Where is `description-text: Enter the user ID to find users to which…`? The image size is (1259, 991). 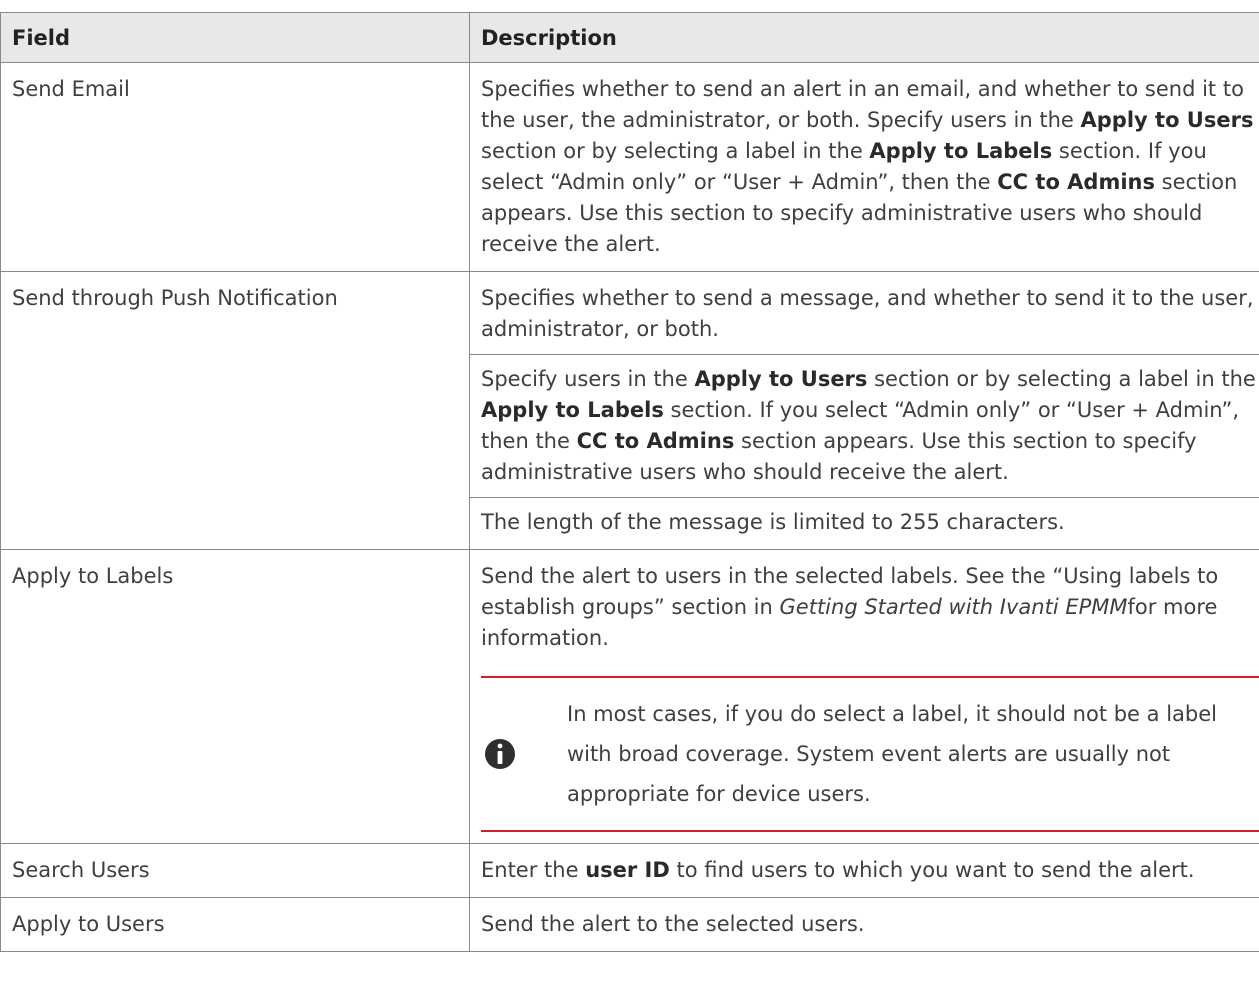
description-text: Enter the user ID to find users to which… is located at coordinates (870, 870).